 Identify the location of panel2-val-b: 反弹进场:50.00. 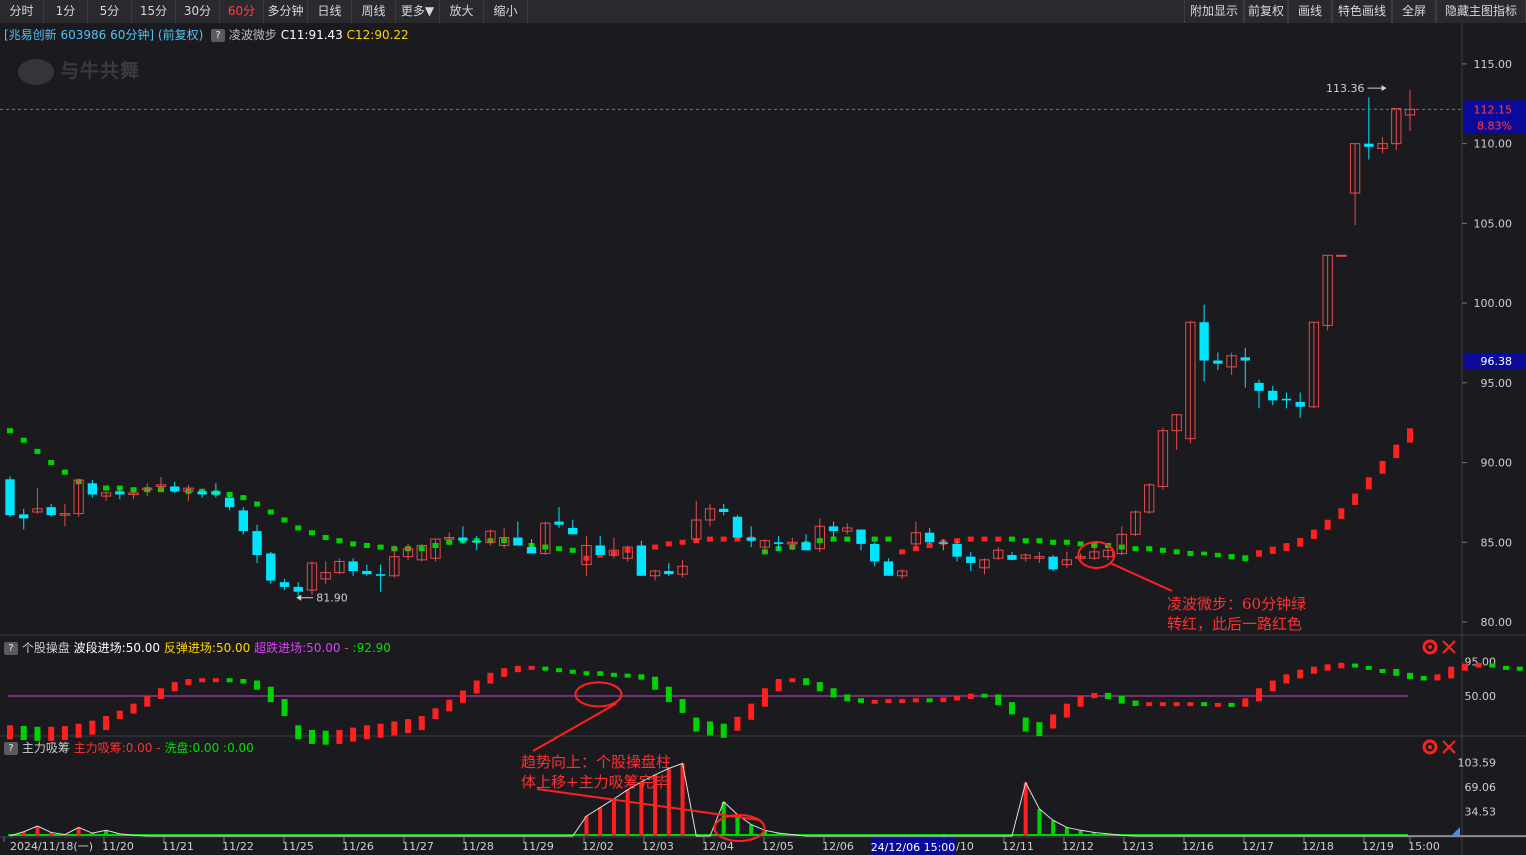
(207, 648).